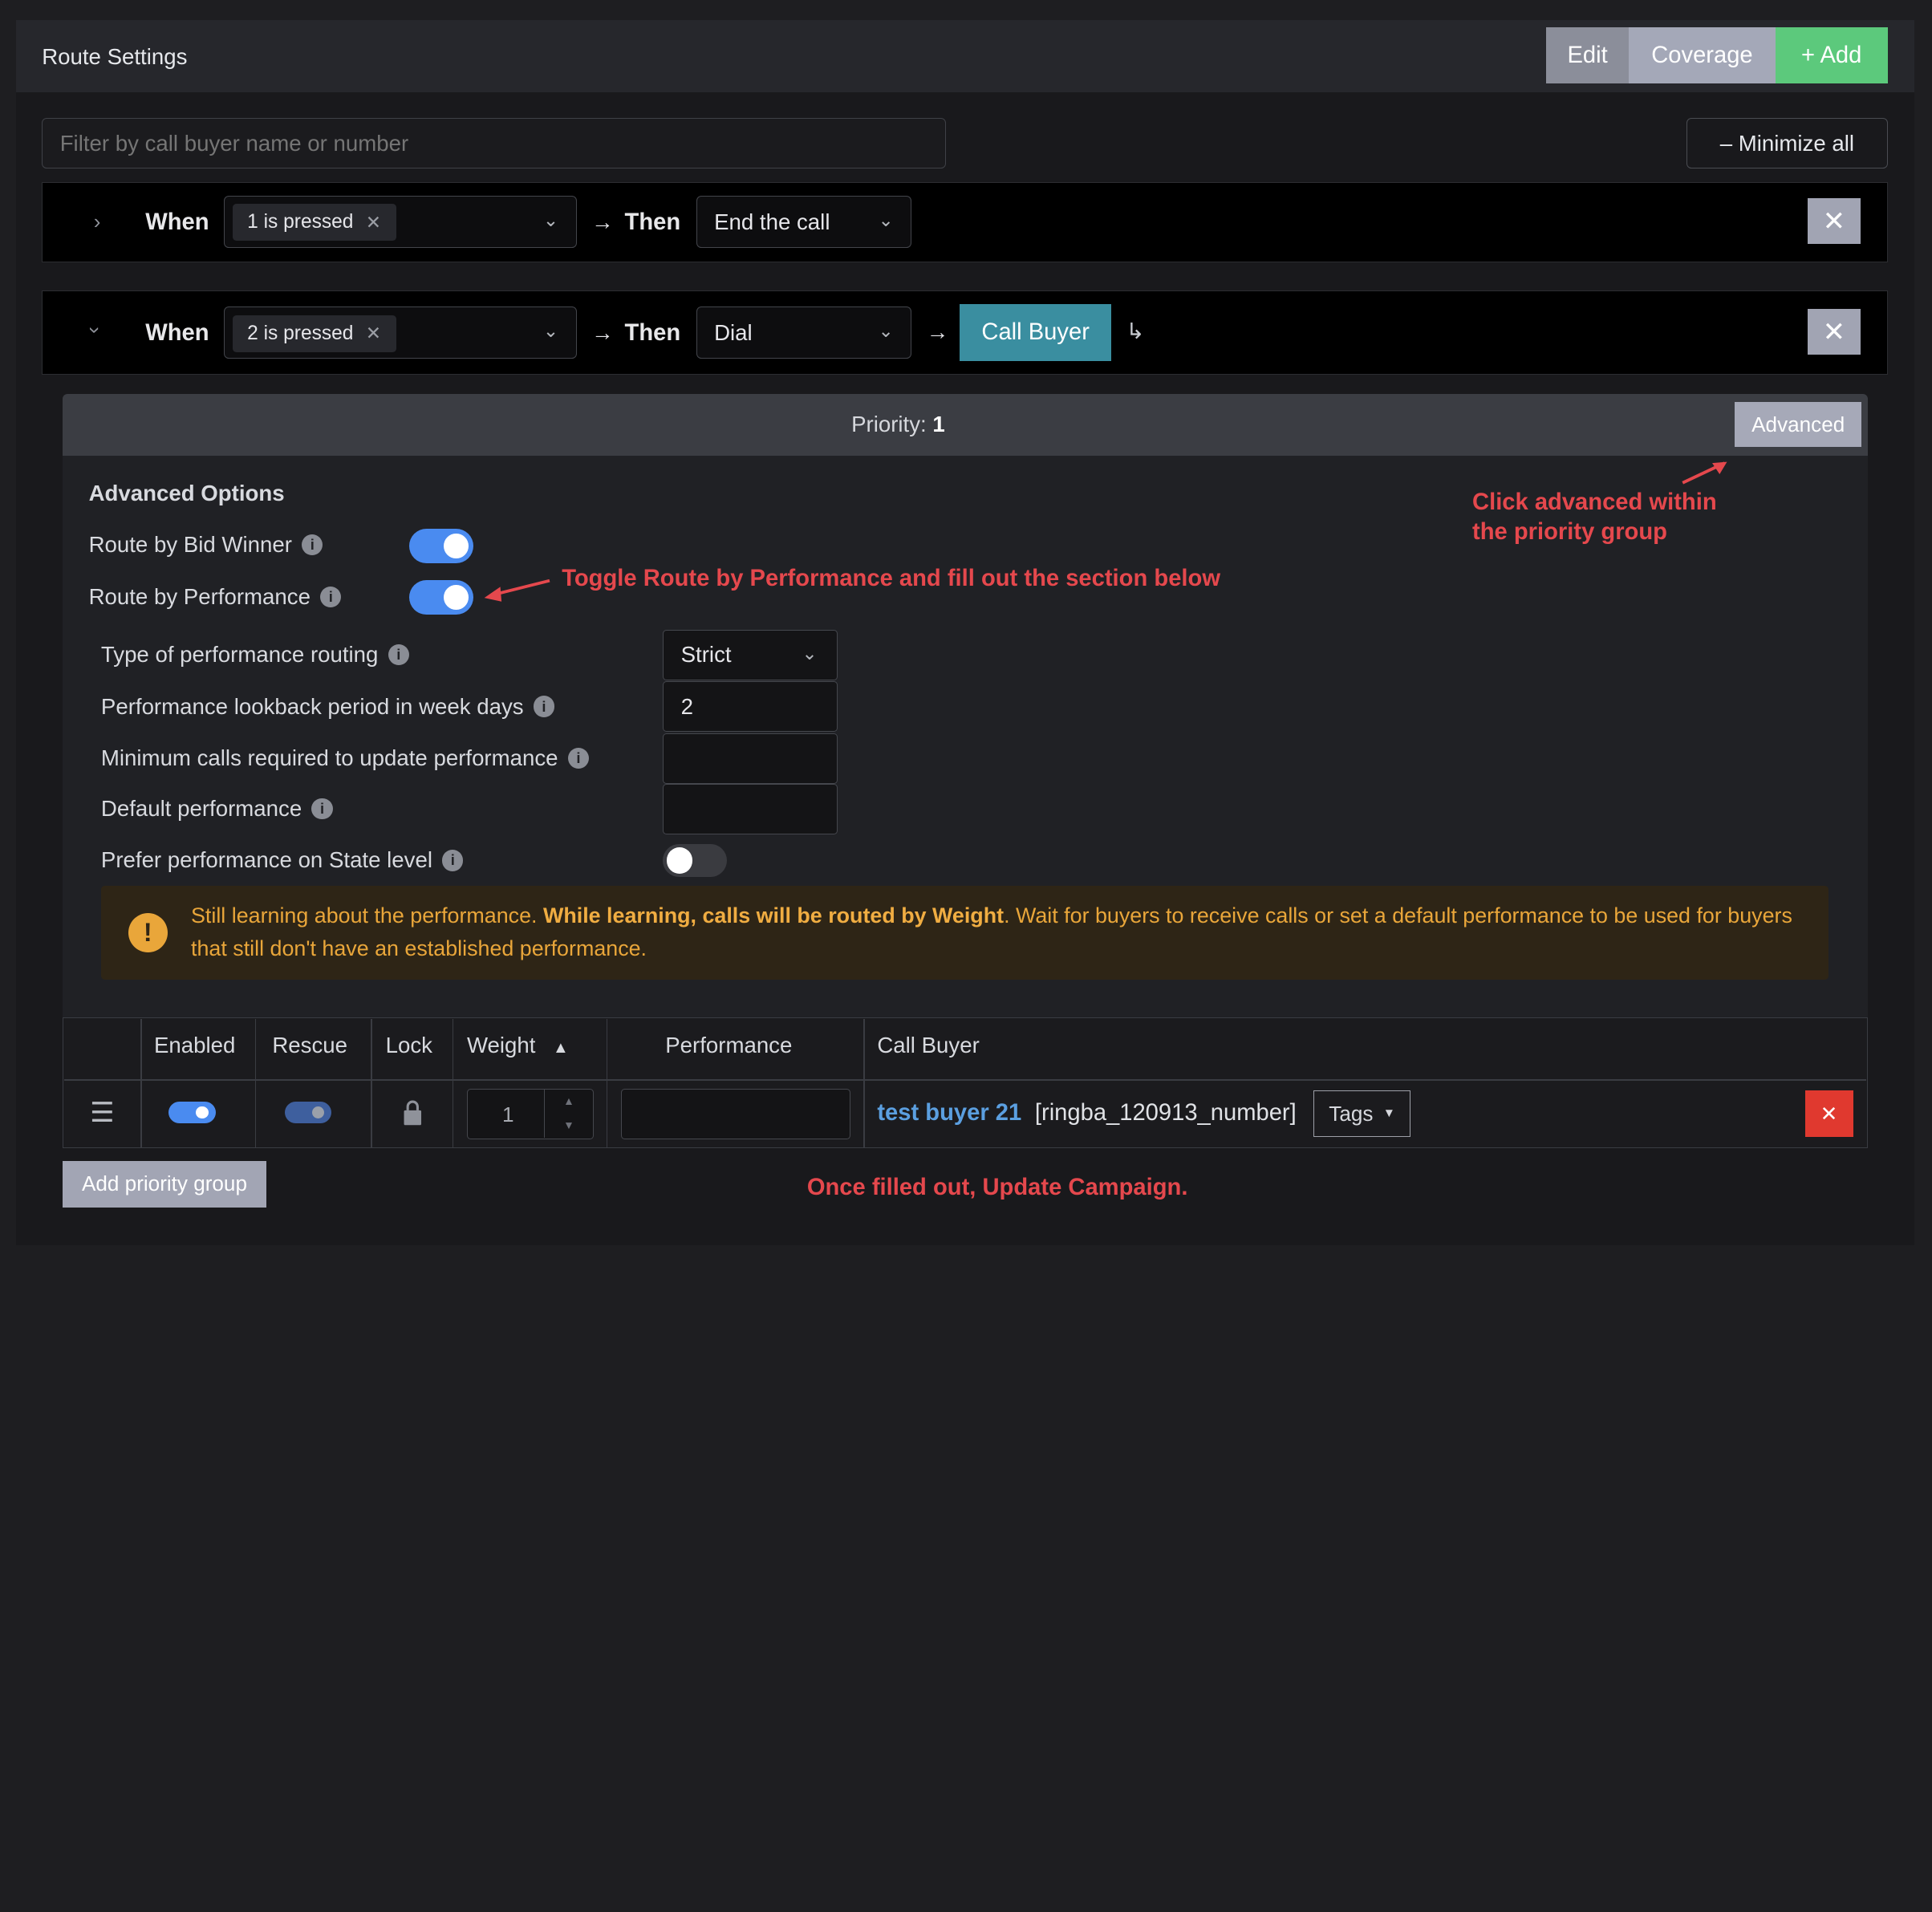 The width and height of the screenshot is (1932, 1912). What do you see at coordinates (750, 809) in the screenshot?
I see `default-performance-input` at bounding box center [750, 809].